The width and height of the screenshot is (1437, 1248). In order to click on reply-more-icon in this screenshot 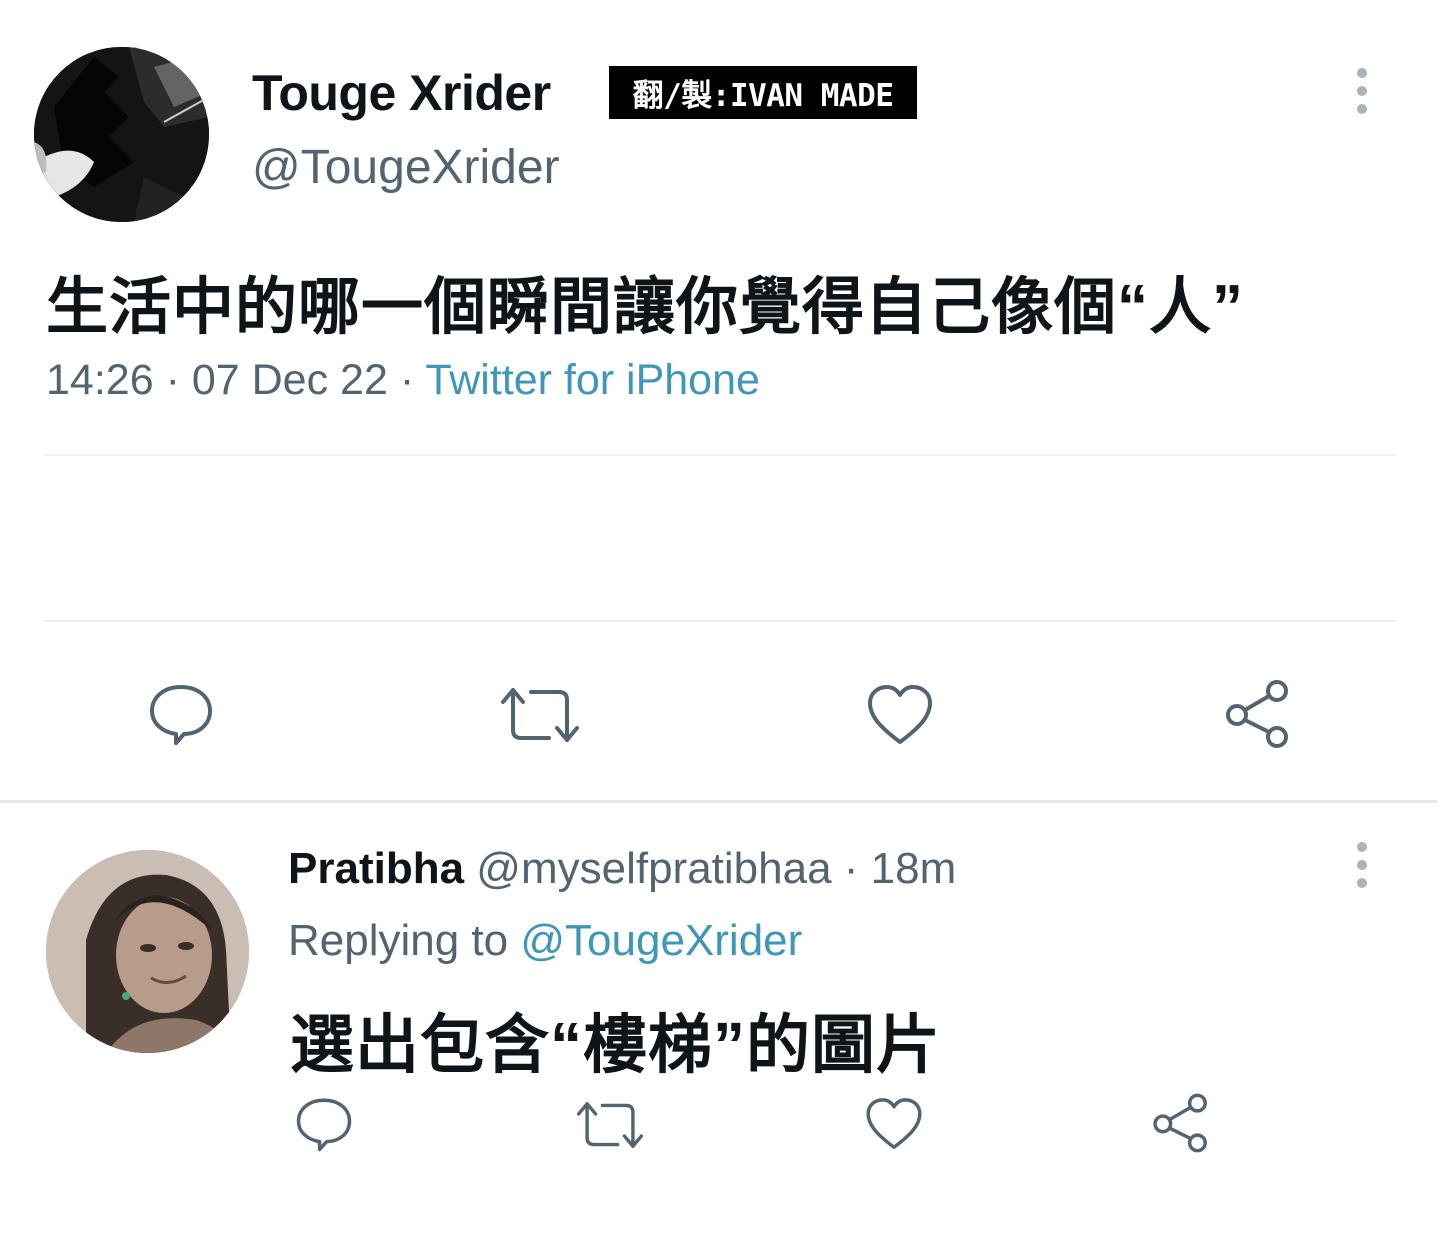, I will do `click(1362, 865)`.